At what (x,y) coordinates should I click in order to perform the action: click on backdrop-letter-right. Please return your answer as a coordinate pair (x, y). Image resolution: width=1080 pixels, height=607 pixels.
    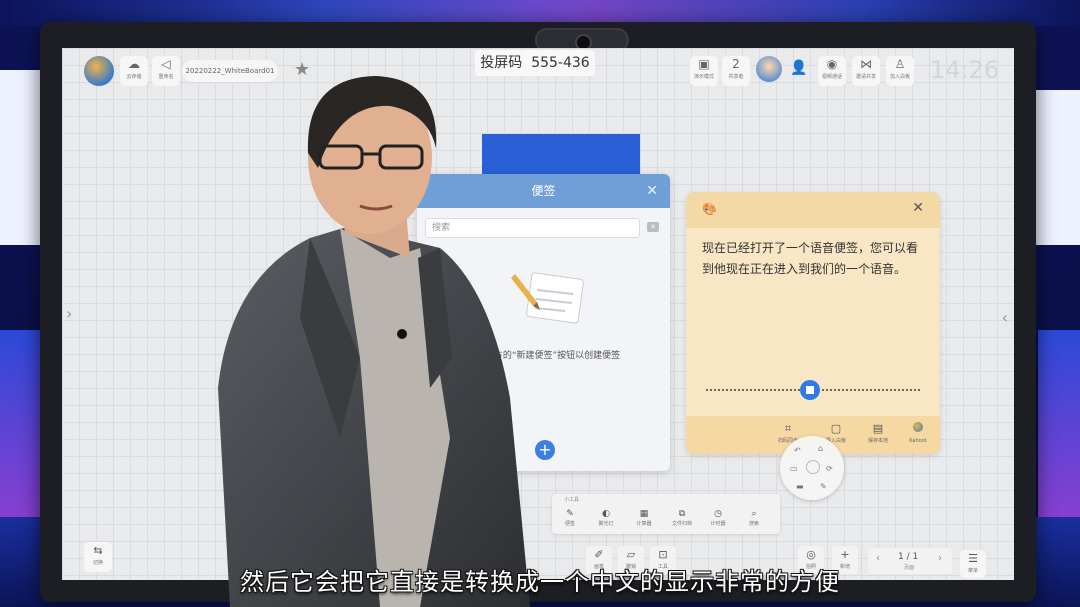
    Looking at the image, I should click on (1058, 167).